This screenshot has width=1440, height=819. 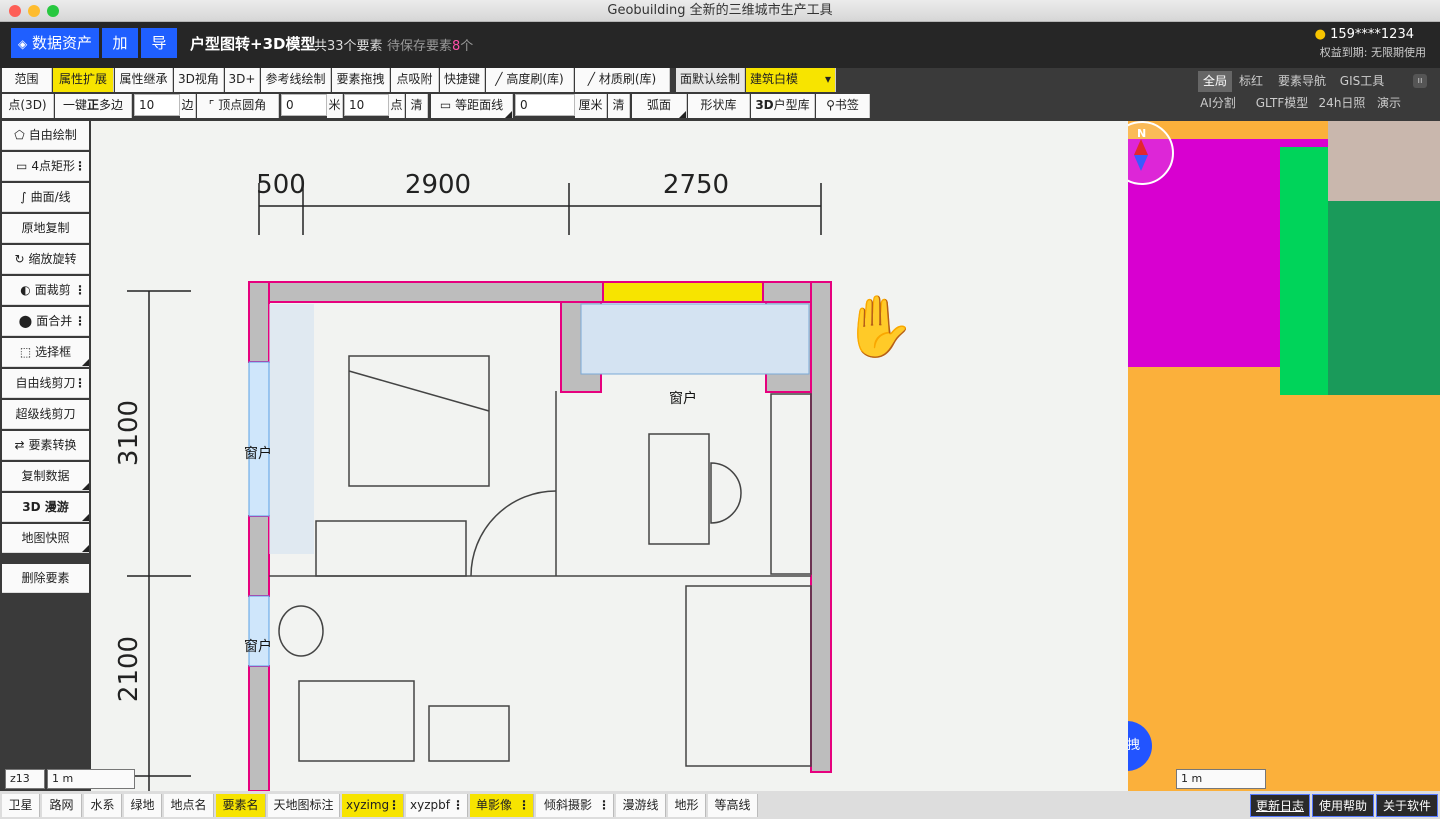 What do you see at coordinates (157, 105) in the screenshot?
I see `sides-input: 10` at bounding box center [157, 105].